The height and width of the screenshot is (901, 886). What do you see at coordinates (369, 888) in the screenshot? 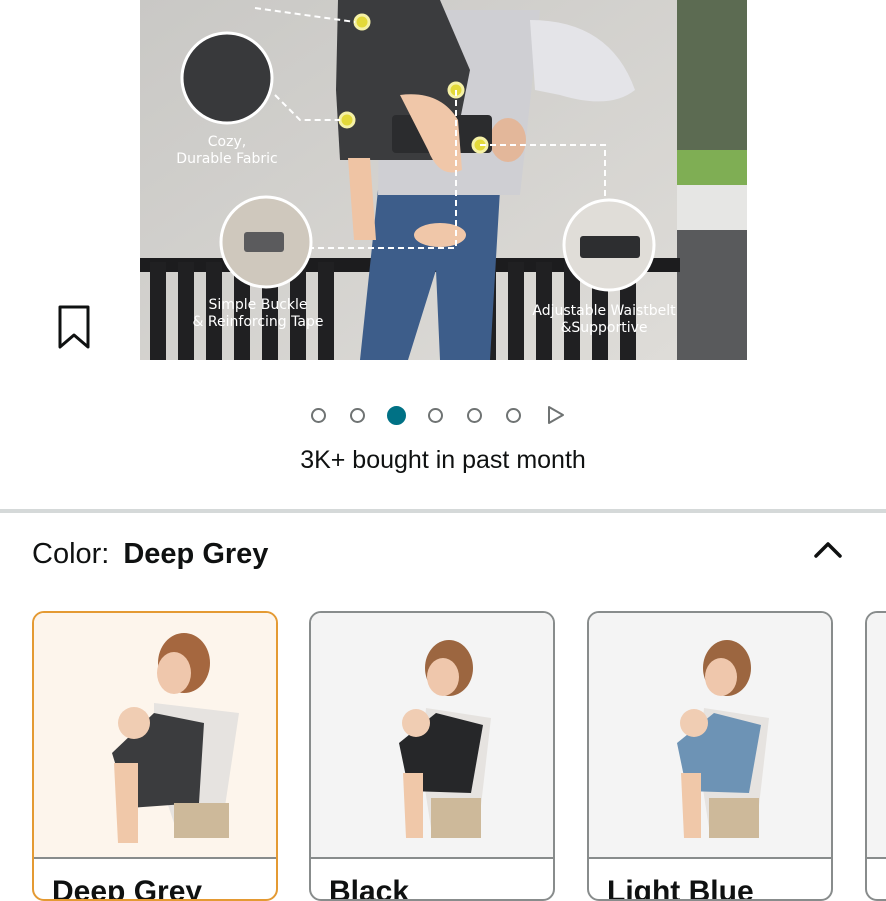
I see `swatch-label: Black` at bounding box center [369, 888].